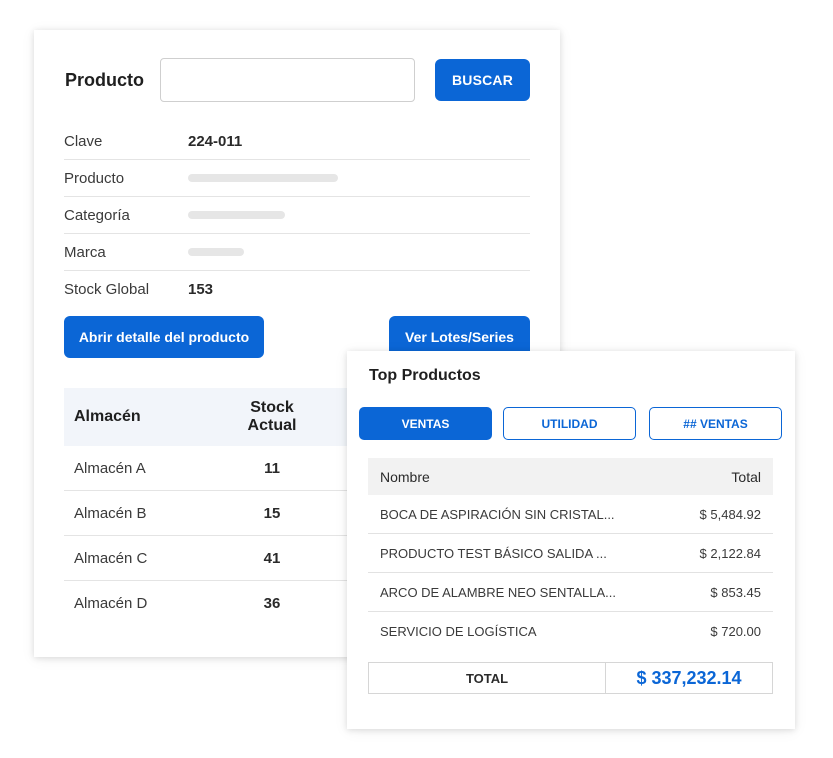 This screenshot has width=833, height=758. I want to click on total-value: $ 337,232.14, so click(689, 677).